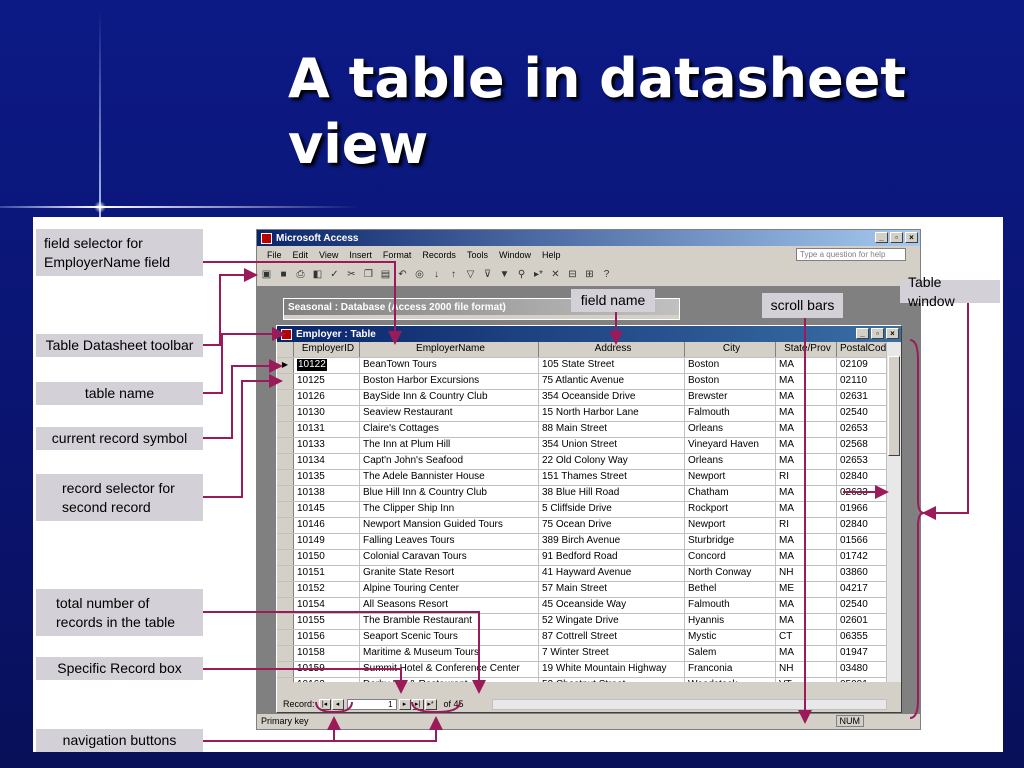 This screenshot has width=1024, height=768. What do you see at coordinates (892, 333) in the screenshot?
I see `table-close-button: ×` at bounding box center [892, 333].